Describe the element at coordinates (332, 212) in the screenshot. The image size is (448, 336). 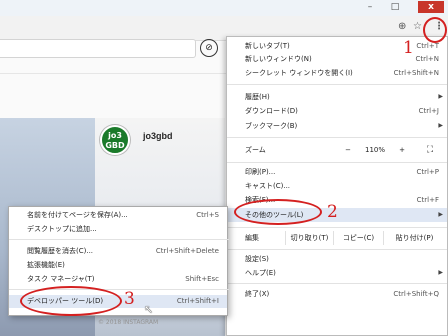
I see `annotation-number-2: 2` at that location.